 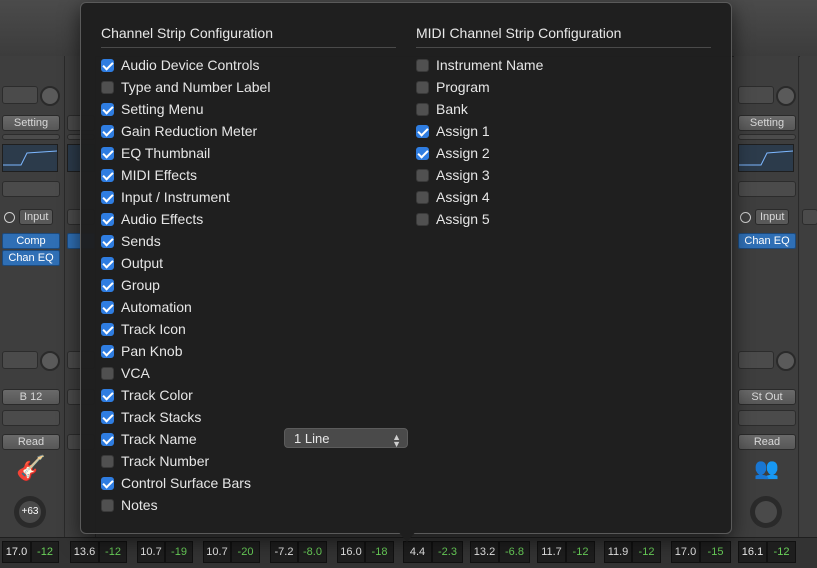 What do you see at coordinates (149, 439) in the screenshot?
I see `checkbox-item: Track Name` at bounding box center [149, 439].